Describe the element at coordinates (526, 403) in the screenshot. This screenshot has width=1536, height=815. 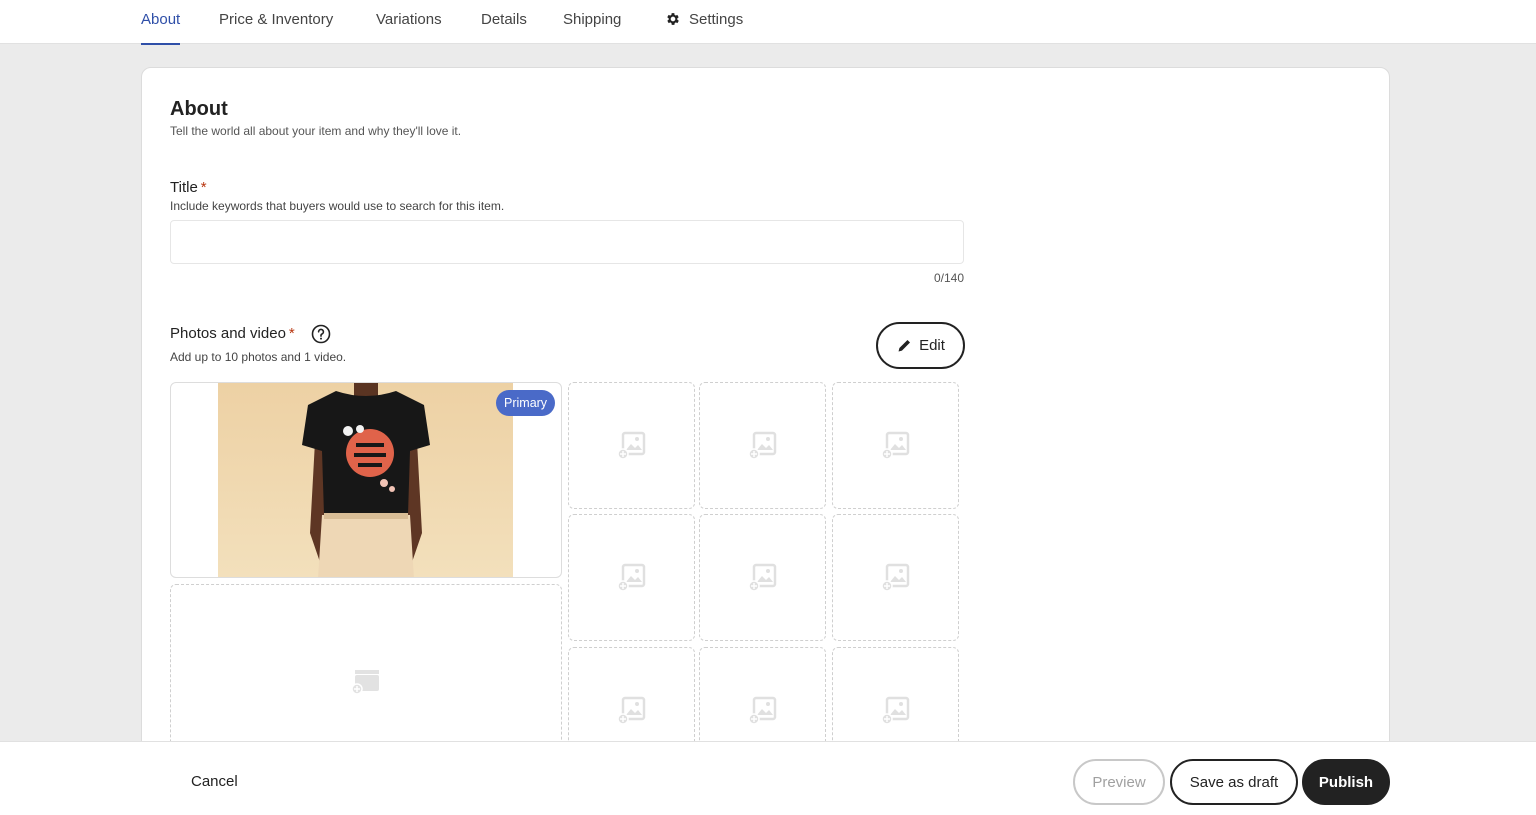
I see `primary-badge: Primary` at that location.